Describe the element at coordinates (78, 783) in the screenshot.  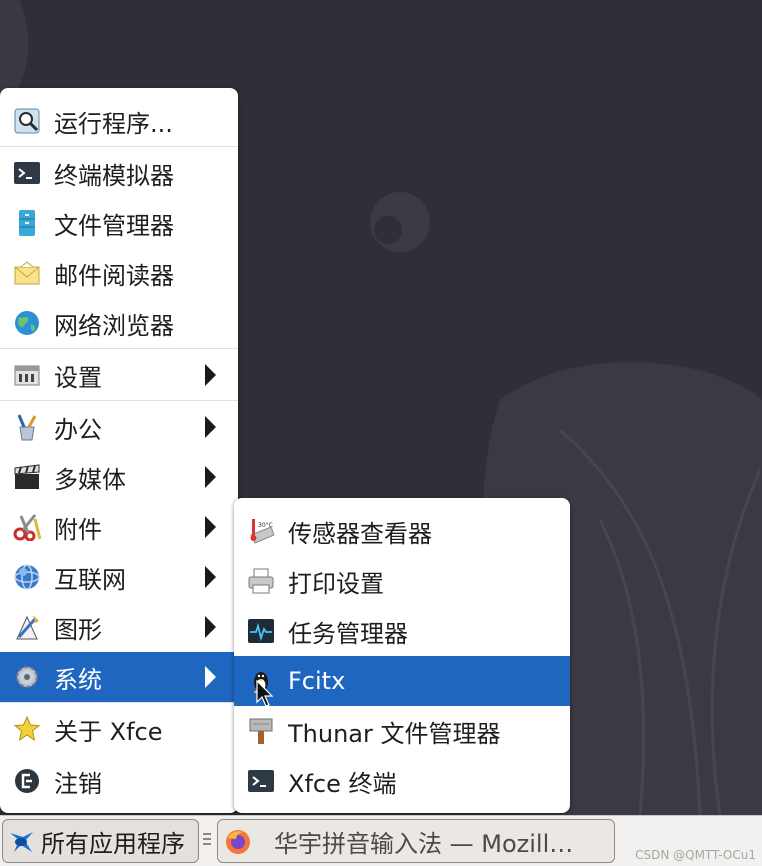
I see `menu-item-label: 注销` at that location.